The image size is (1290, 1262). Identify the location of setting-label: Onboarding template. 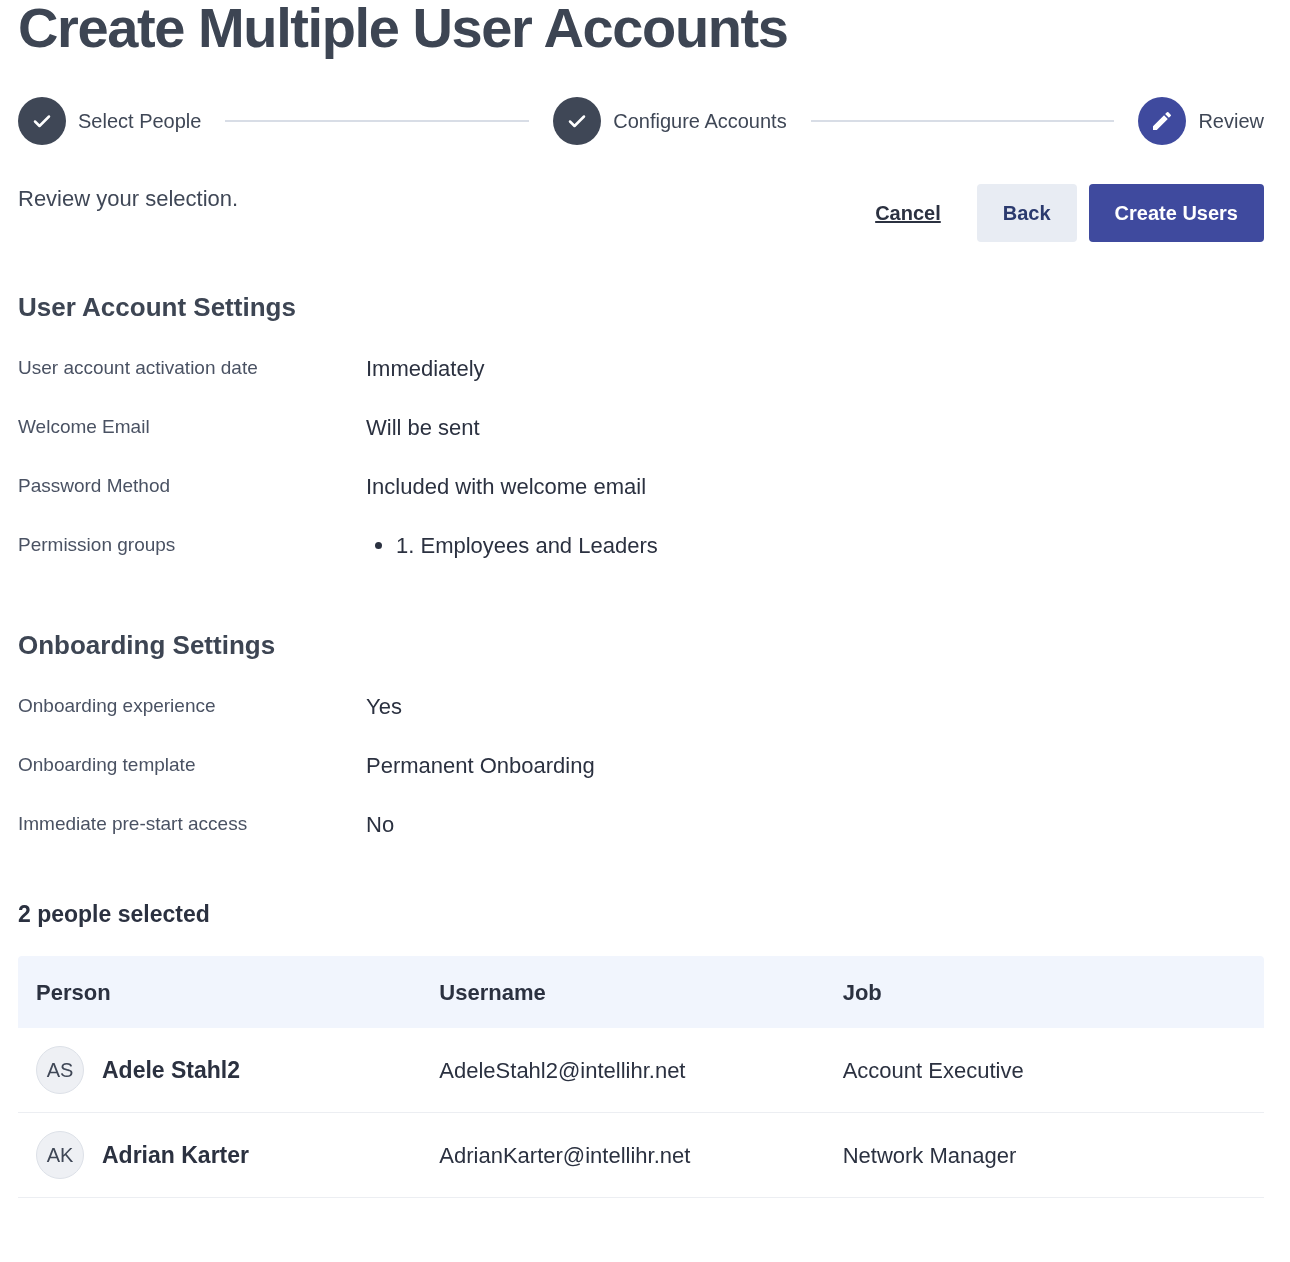
(107, 764).